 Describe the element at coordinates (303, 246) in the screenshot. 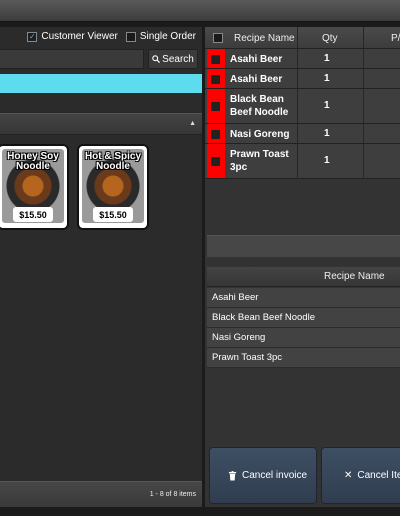

I see `order-grid-footer` at that location.